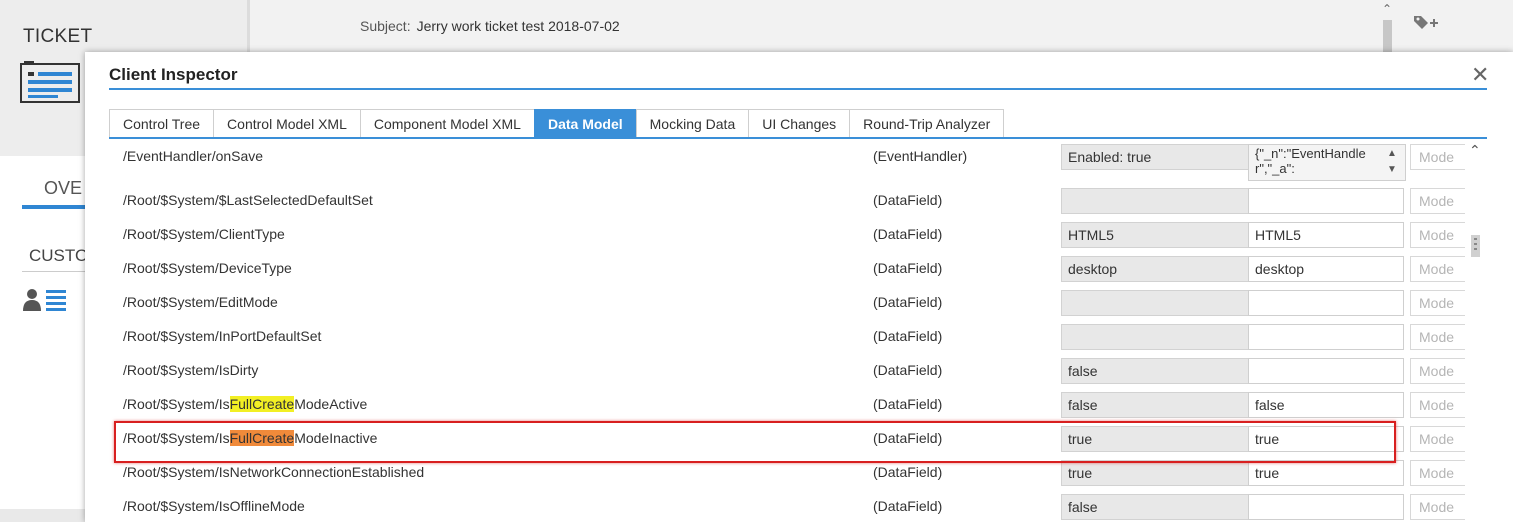  I want to click on tab-round-trip-analyzer: Round-Trip Analyzer, so click(927, 123).